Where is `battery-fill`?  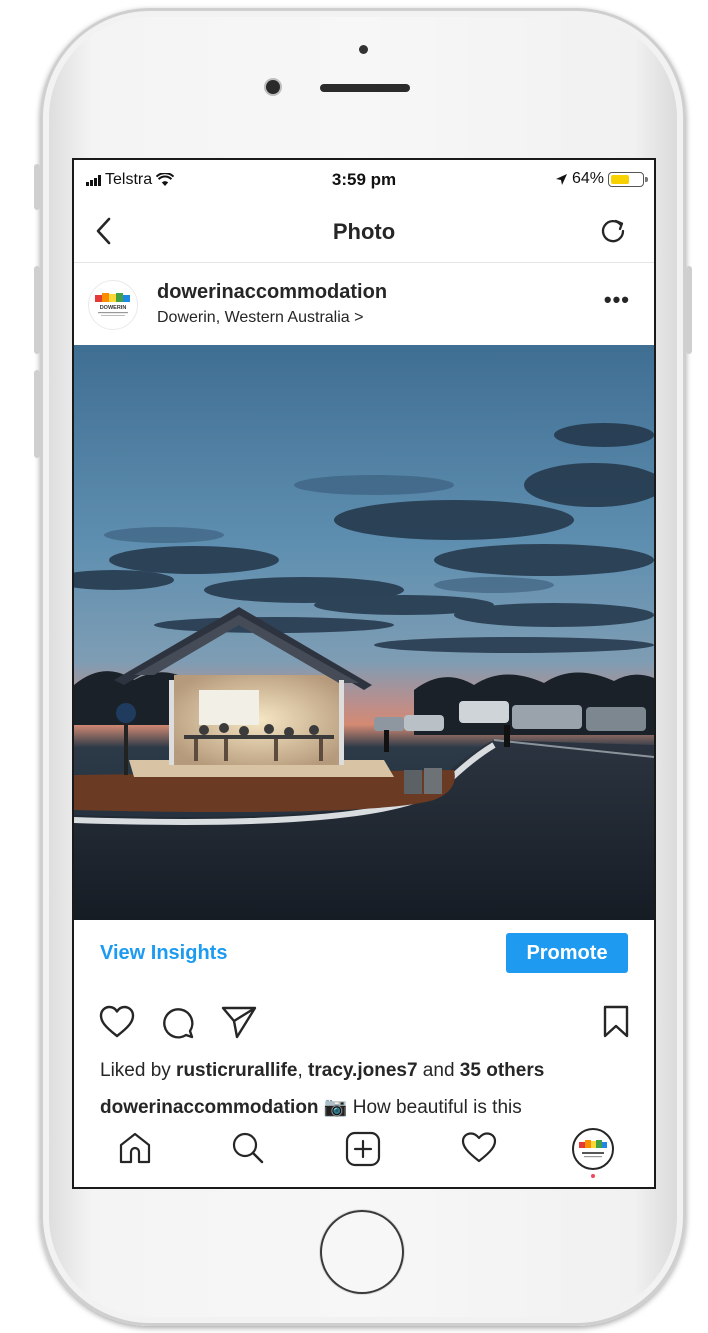 battery-fill is located at coordinates (620, 179).